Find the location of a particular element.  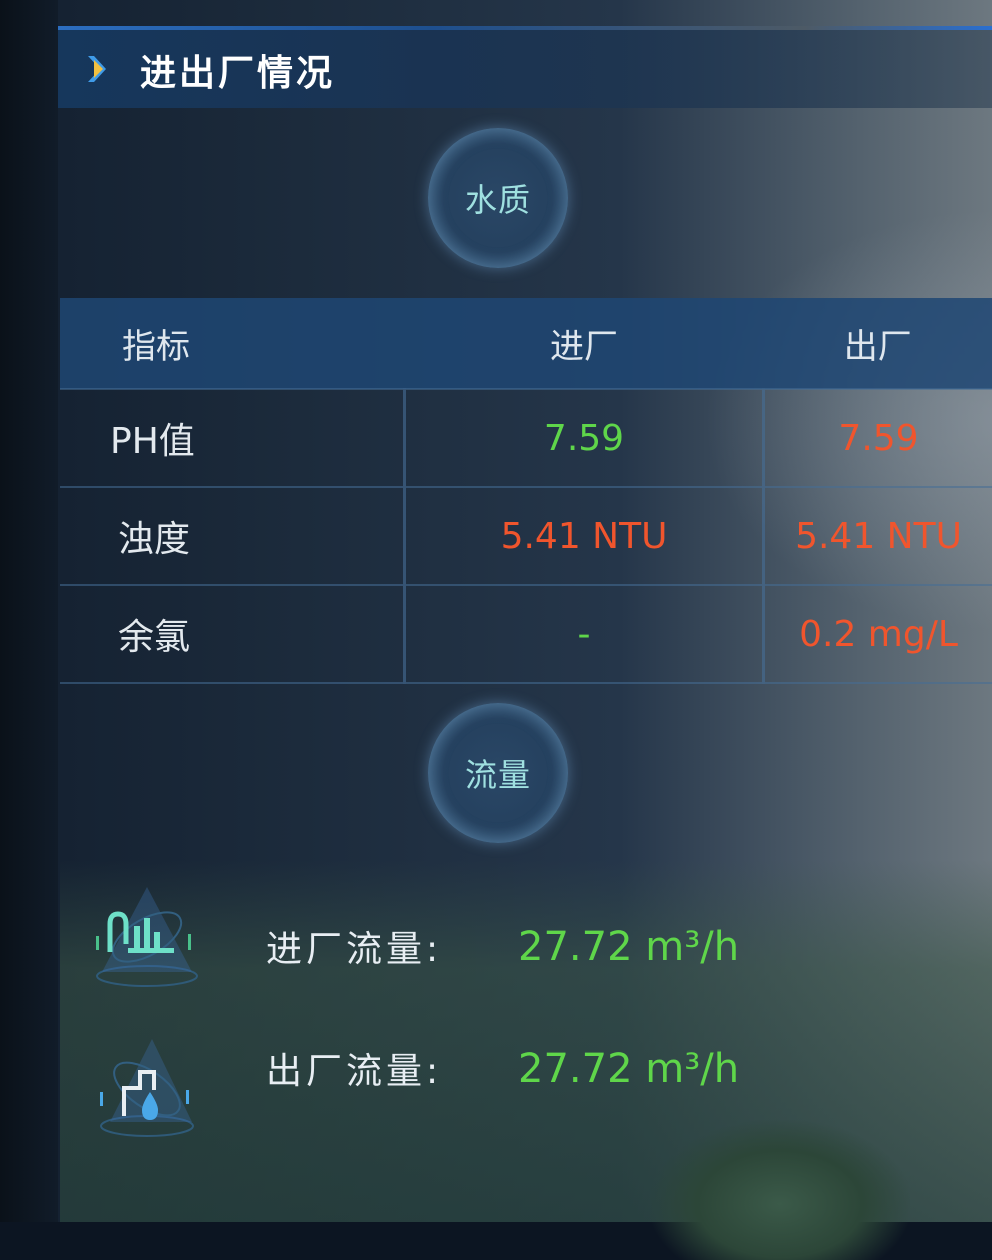

chlorine-inlet-value: - is located at coordinates (584, 634).